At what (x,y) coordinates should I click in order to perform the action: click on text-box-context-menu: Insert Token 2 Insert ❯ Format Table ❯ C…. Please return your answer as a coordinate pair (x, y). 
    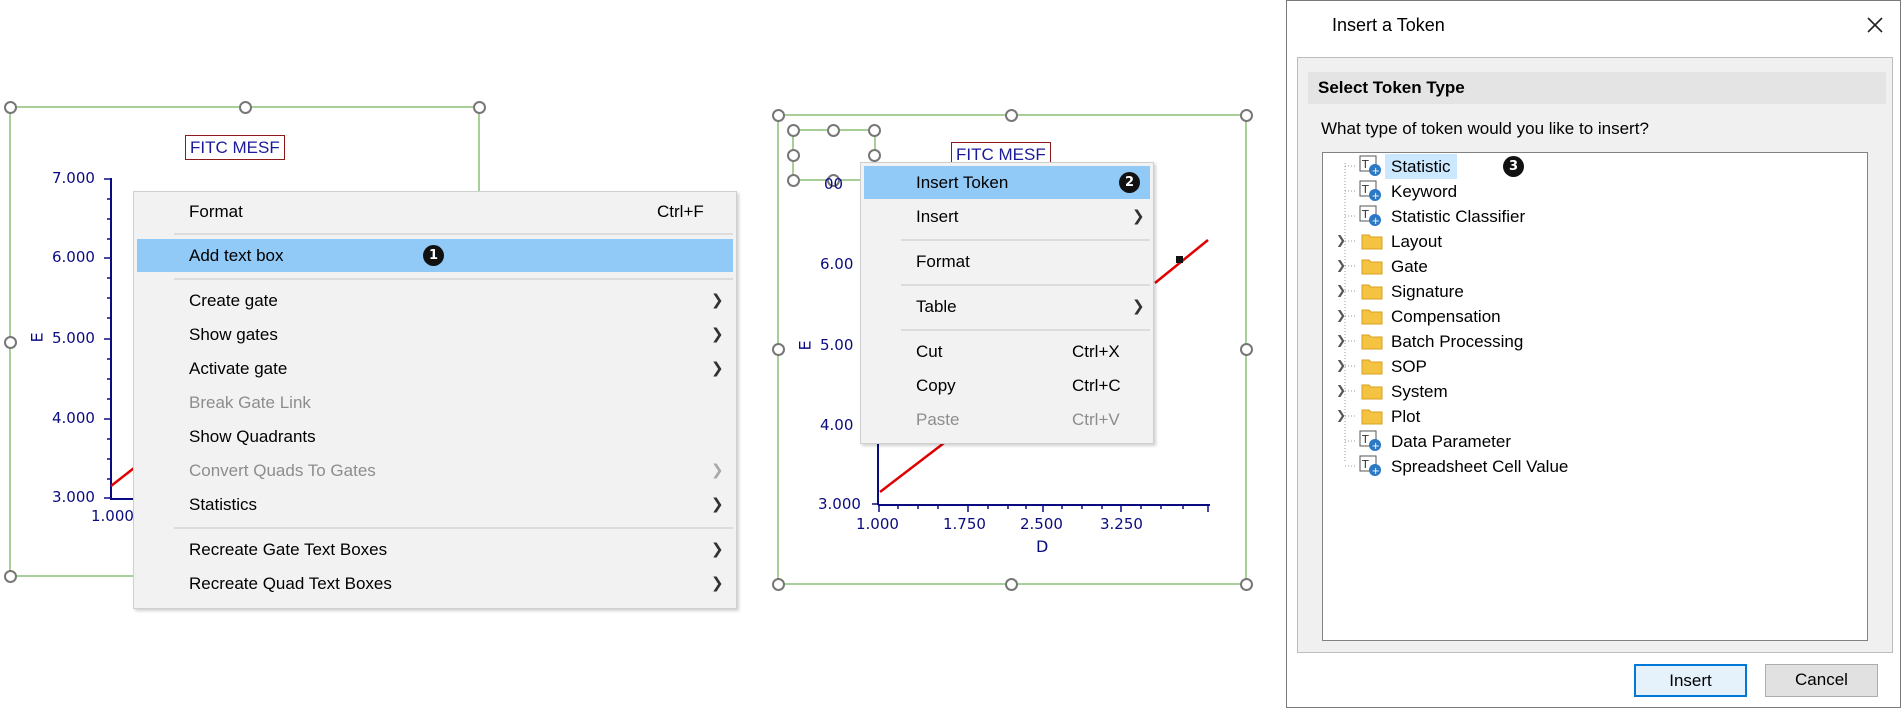
    Looking at the image, I should click on (1007, 303).